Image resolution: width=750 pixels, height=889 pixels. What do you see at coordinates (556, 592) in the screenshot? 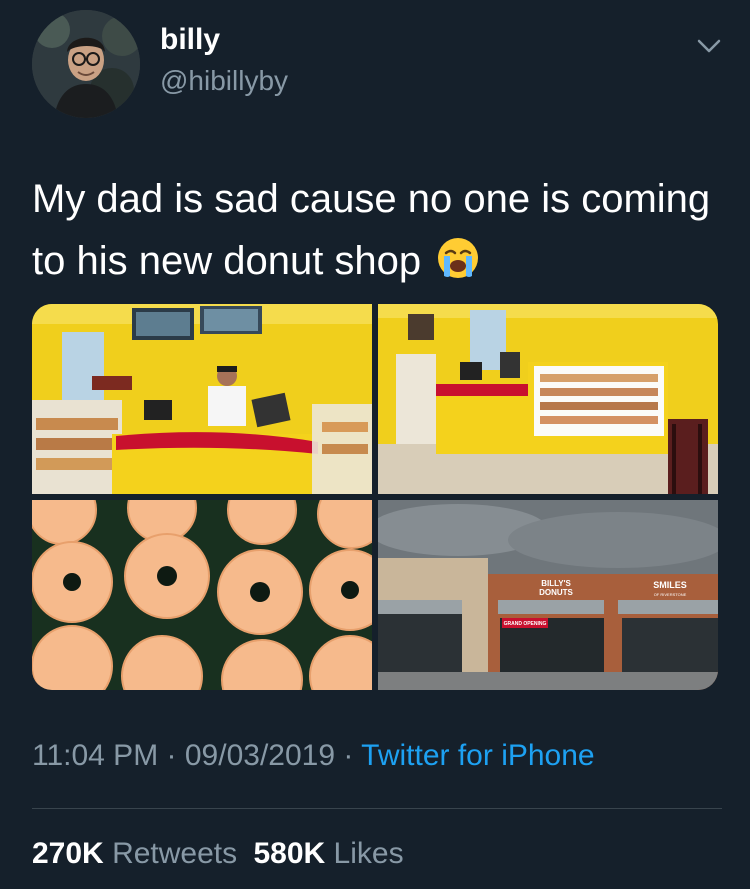
I see `sign-shop-sub: DONUTS` at bounding box center [556, 592].